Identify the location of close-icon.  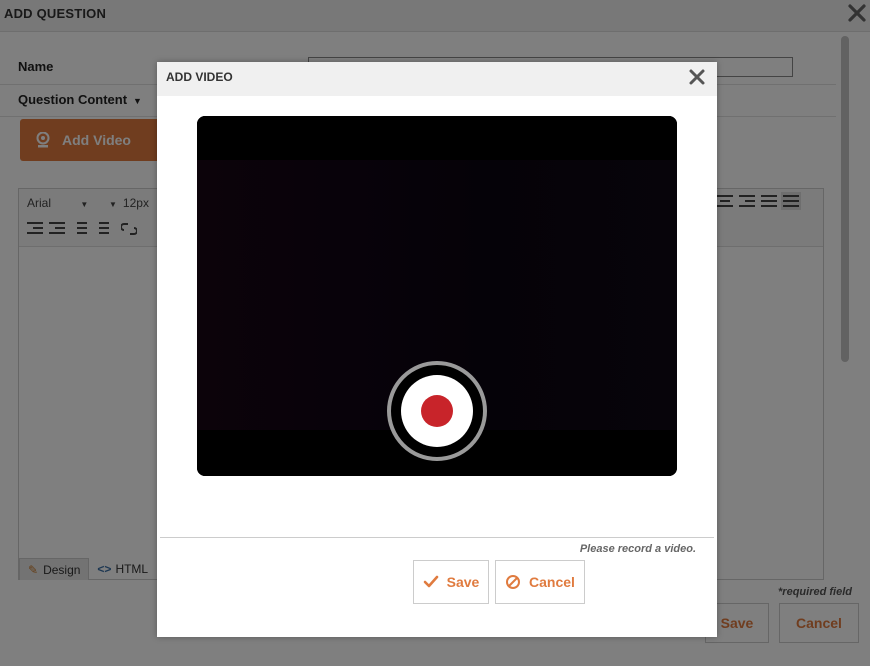
(697, 77).